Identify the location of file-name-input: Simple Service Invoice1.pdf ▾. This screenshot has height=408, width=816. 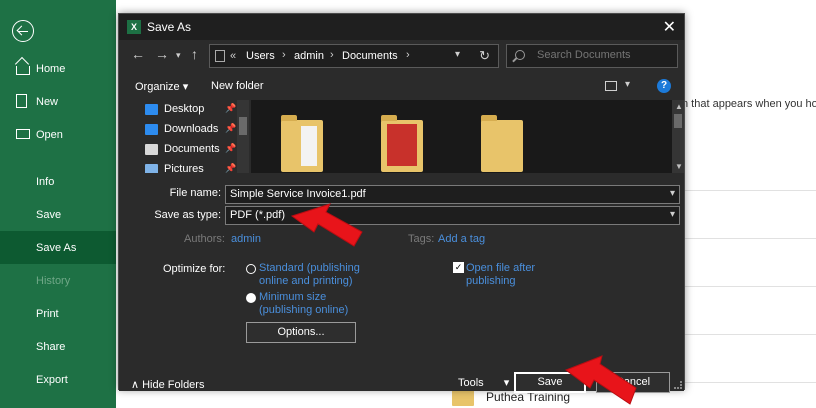
(452, 194).